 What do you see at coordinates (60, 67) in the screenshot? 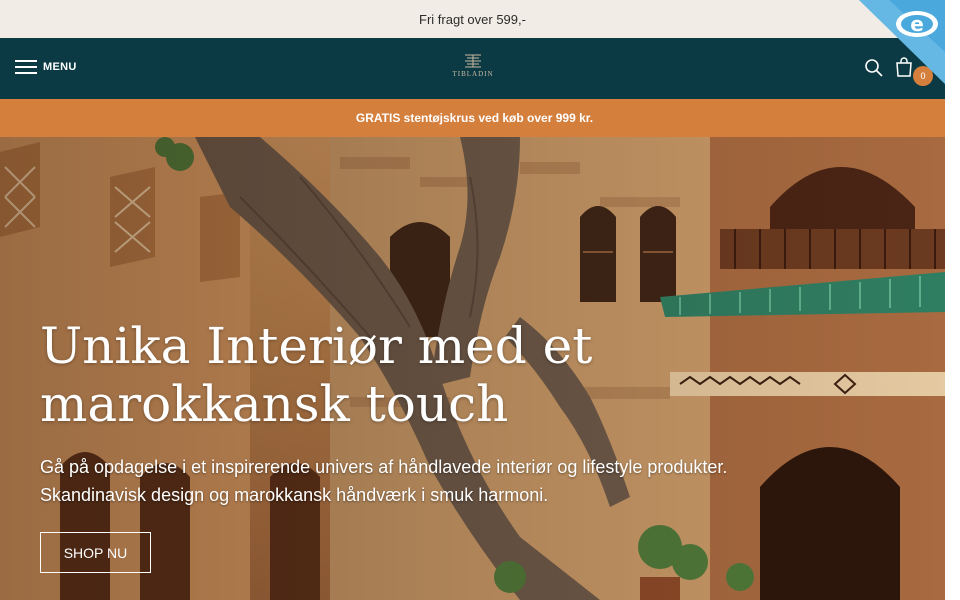
I see `menu-label: MENU` at bounding box center [60, 67].